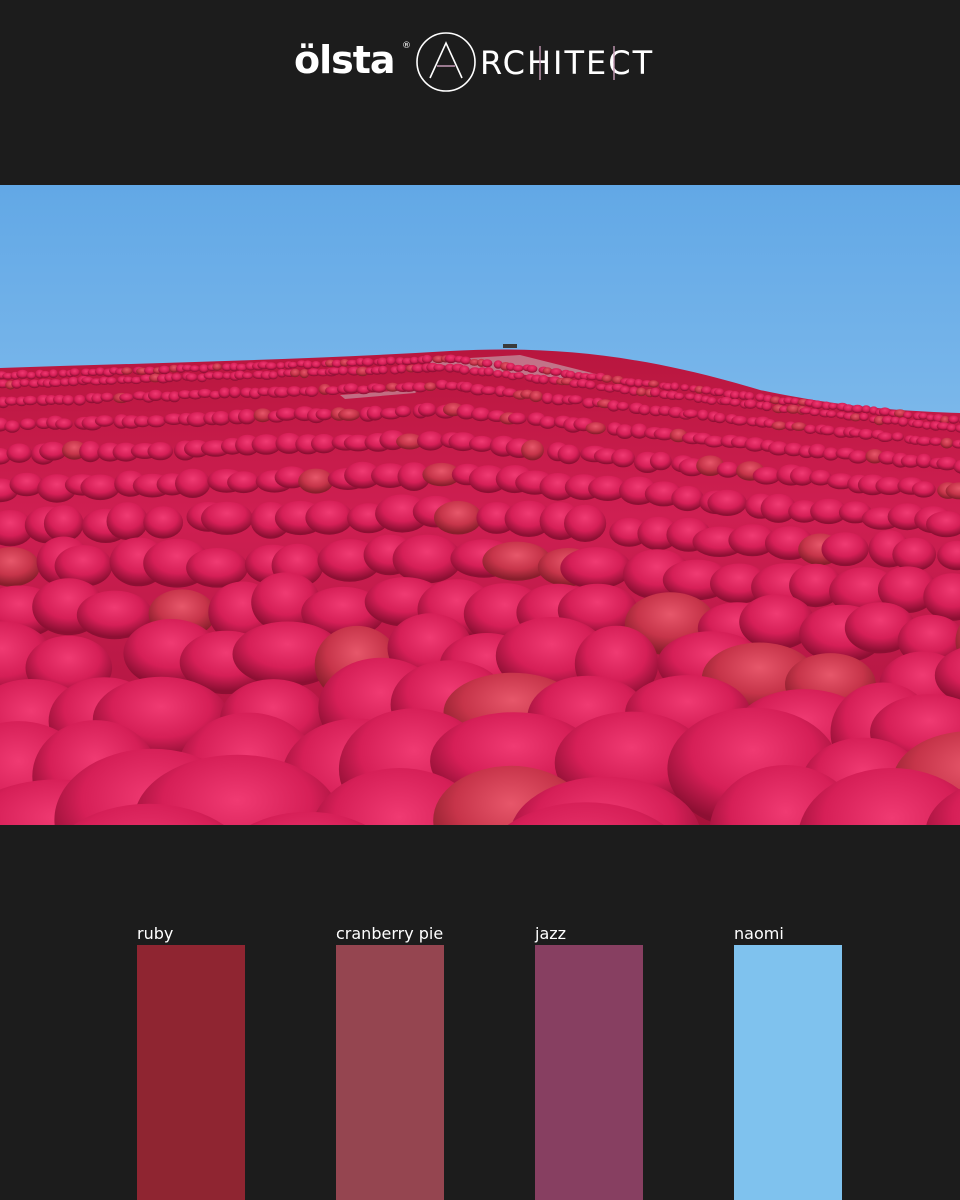  What do you see at coordinates (191, 1062) in the screenshot?
I see `swatch-ruby: ruby` at bounding box center [191, 1062].